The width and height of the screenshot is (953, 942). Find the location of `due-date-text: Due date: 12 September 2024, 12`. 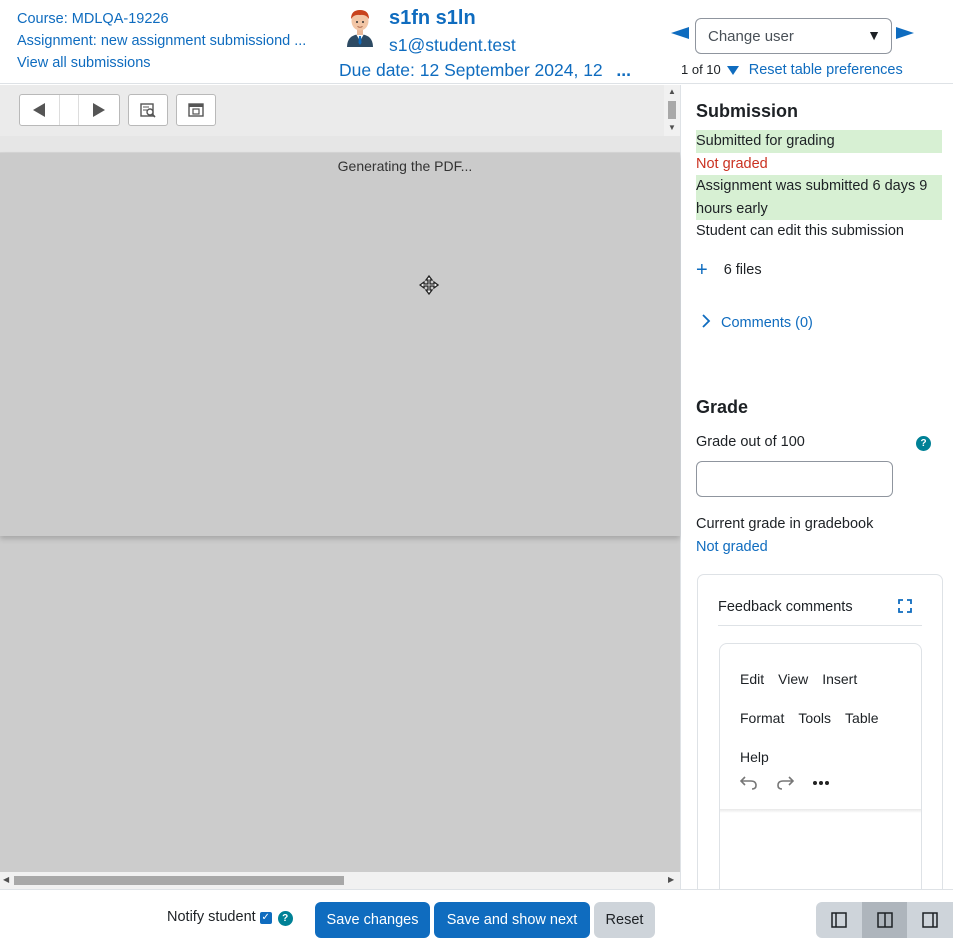

due-date-text: Due date: 12 September 2024, 12 is located at coordinates (471, 70).